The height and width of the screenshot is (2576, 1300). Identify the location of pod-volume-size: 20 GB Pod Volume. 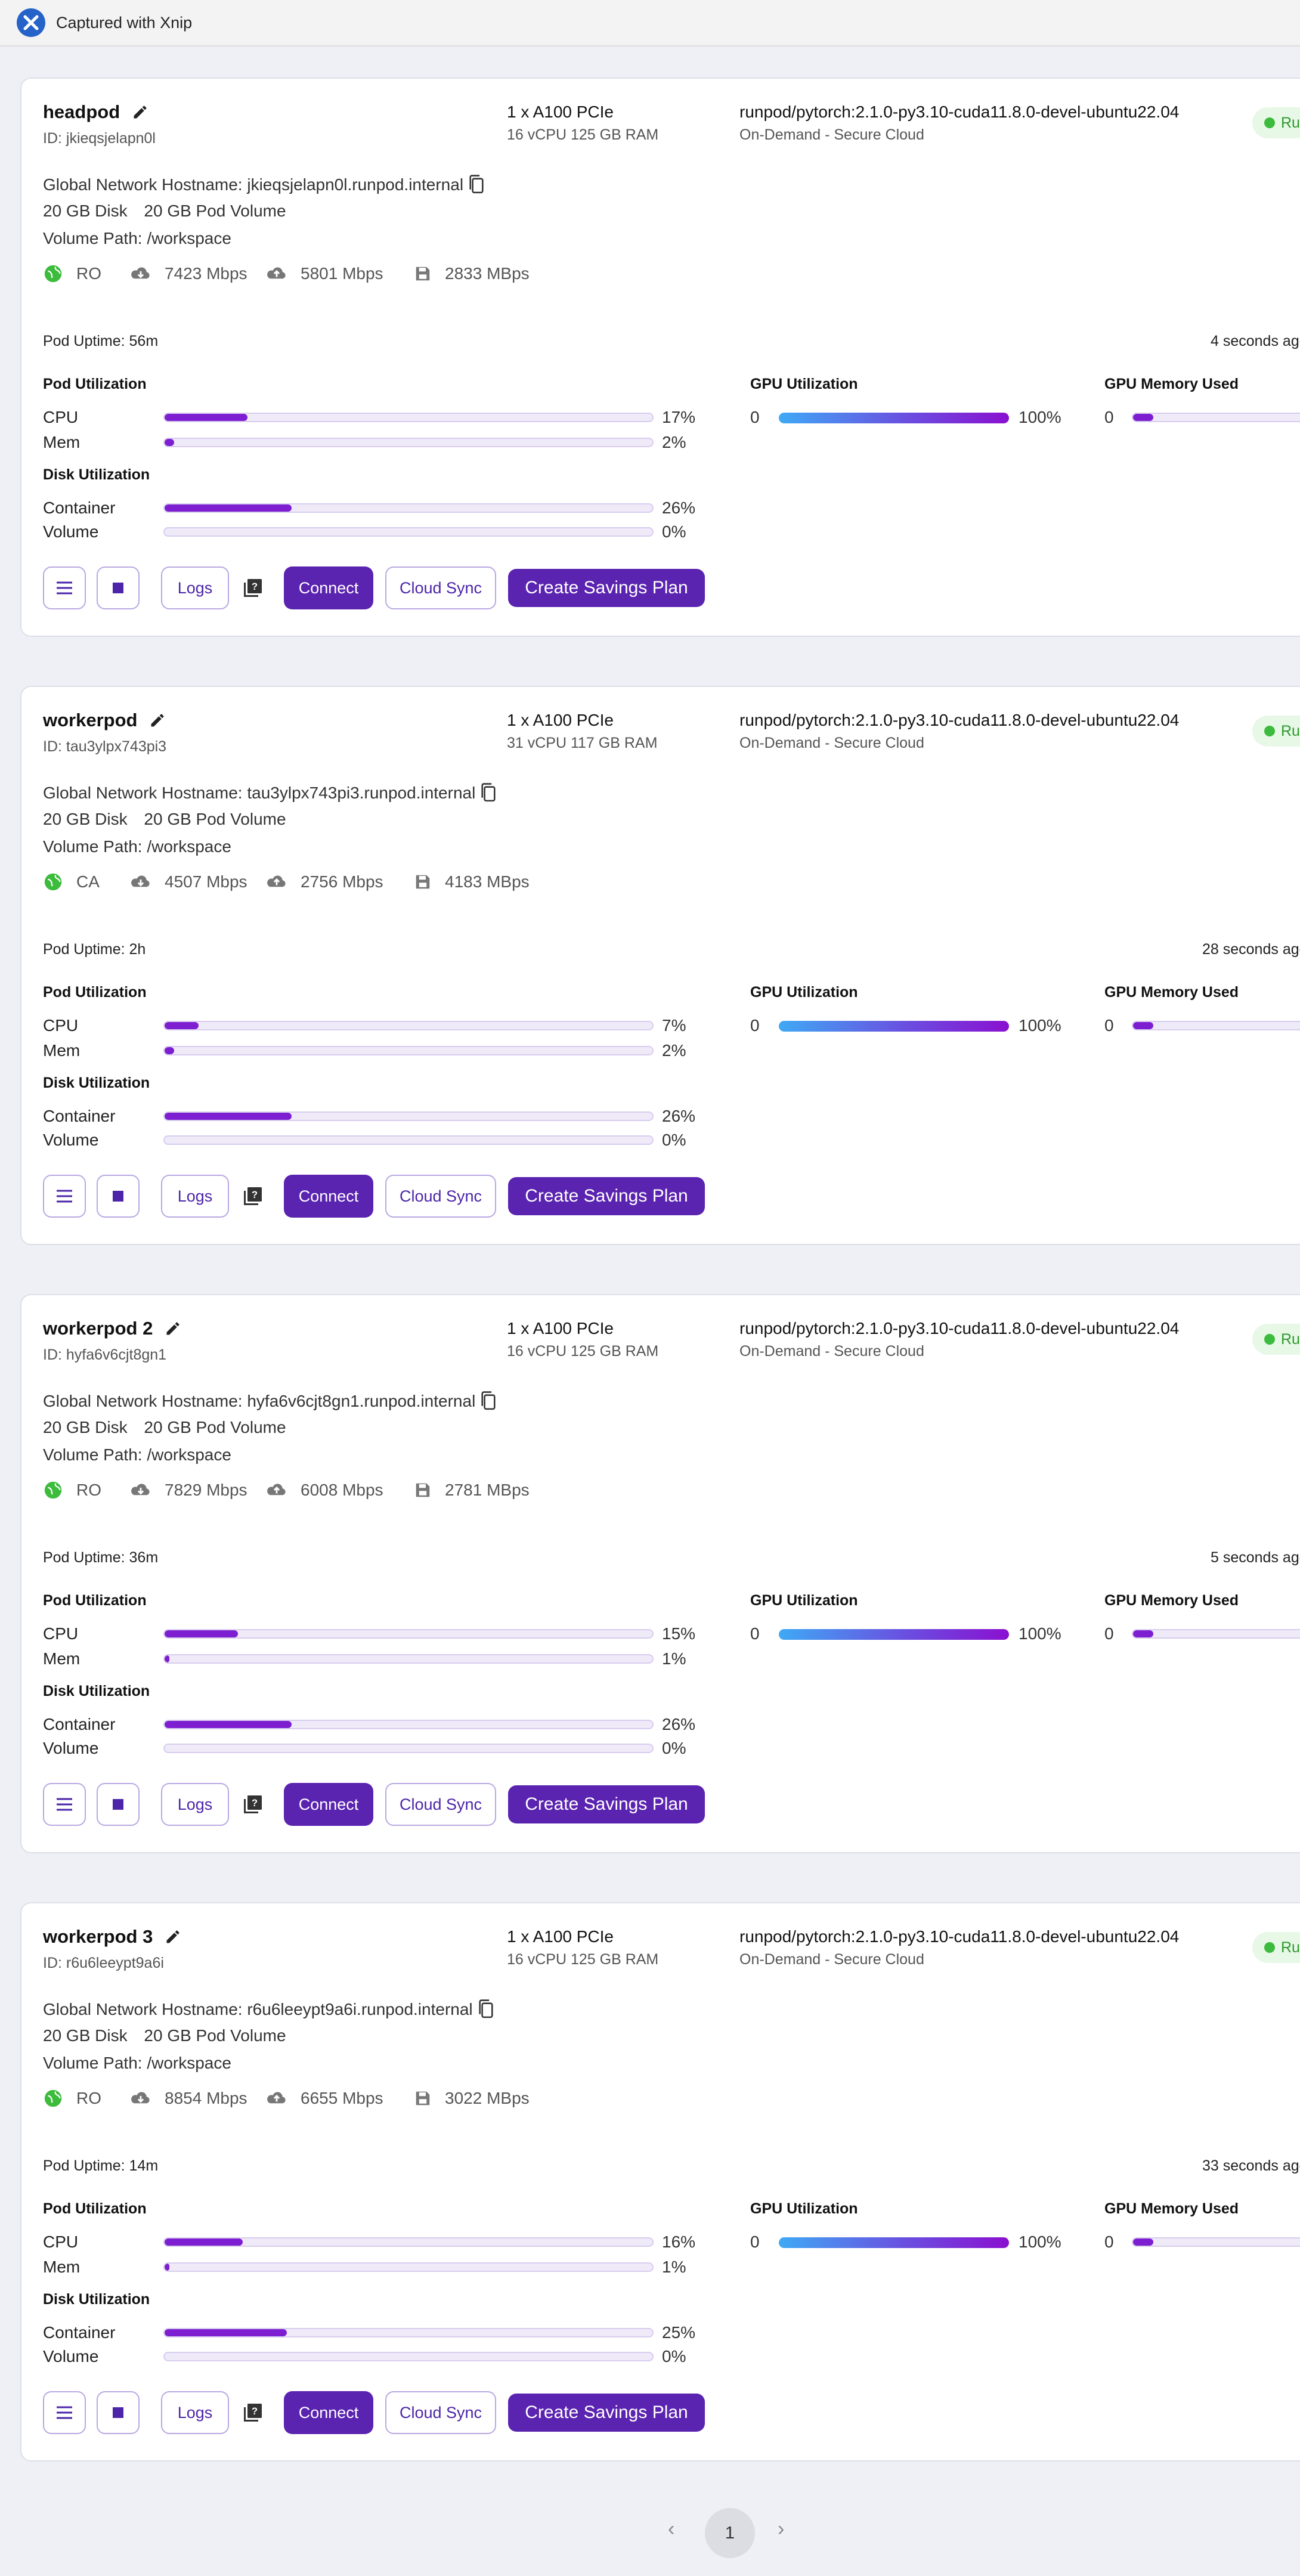
(215, 819).